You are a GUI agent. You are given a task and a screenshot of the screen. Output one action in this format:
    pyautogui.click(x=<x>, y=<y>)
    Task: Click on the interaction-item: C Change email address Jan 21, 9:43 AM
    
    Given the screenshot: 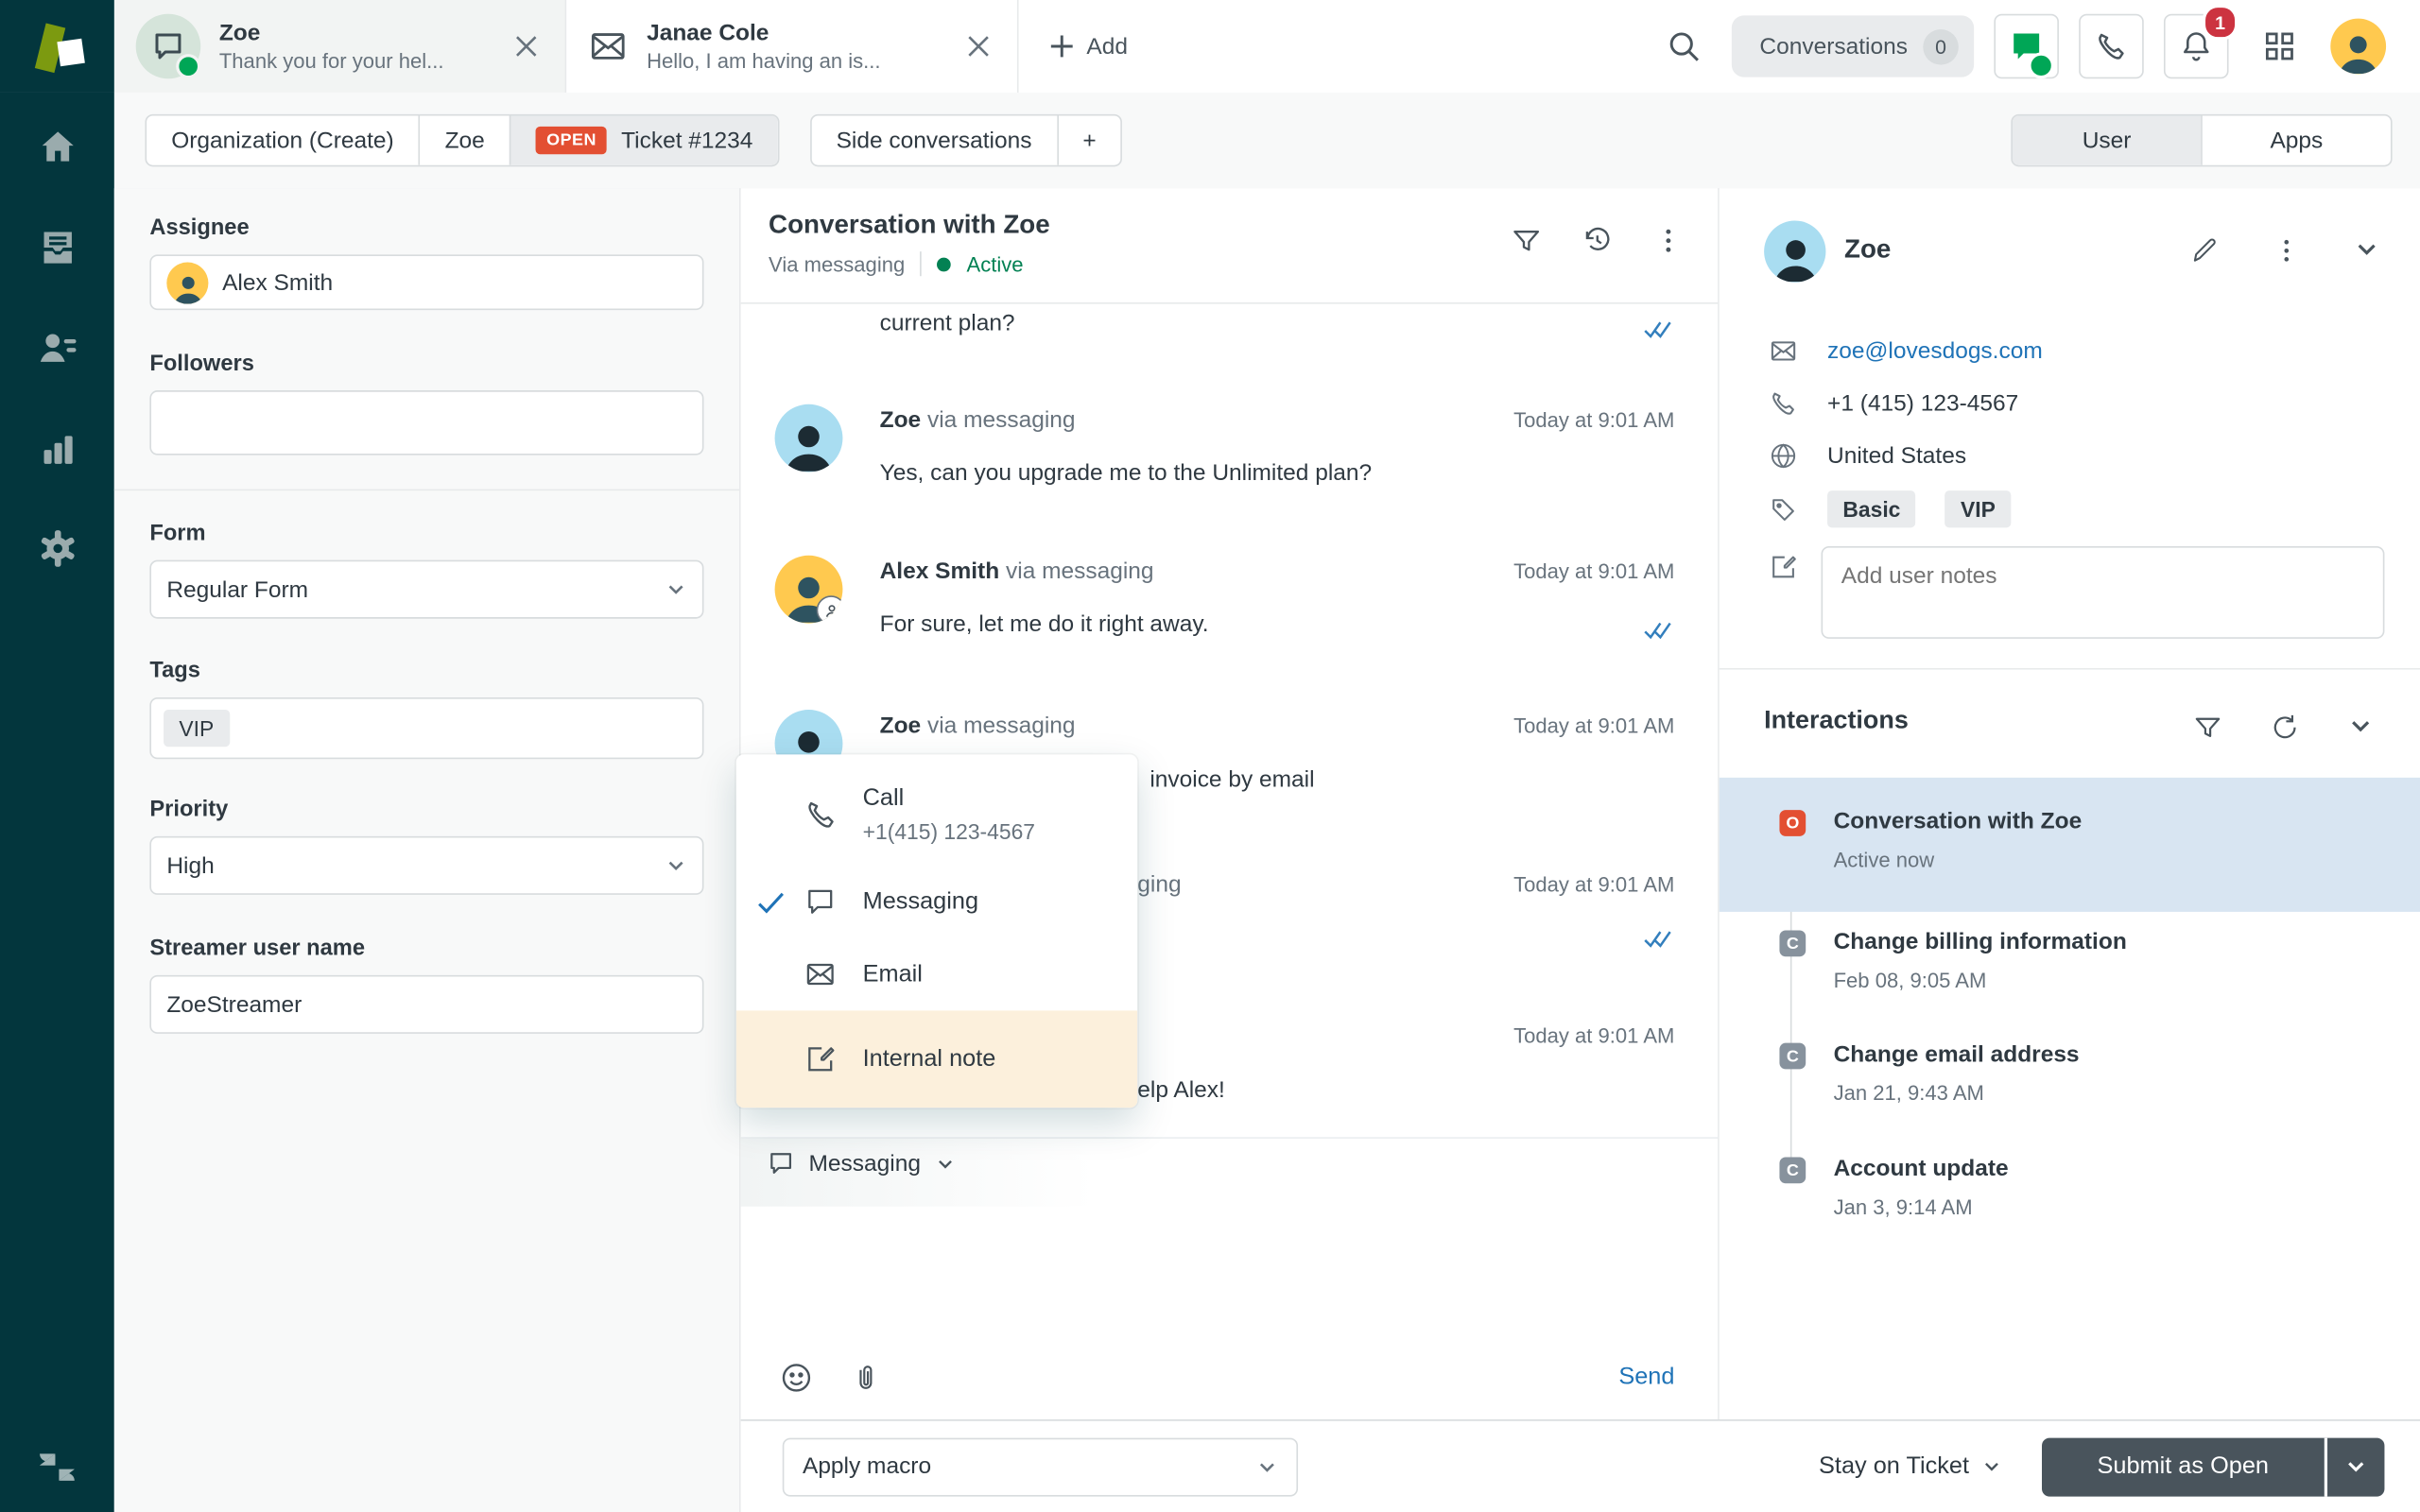 What is the action you would take?
    pyautogui.click(x=2070, y=1087)
    